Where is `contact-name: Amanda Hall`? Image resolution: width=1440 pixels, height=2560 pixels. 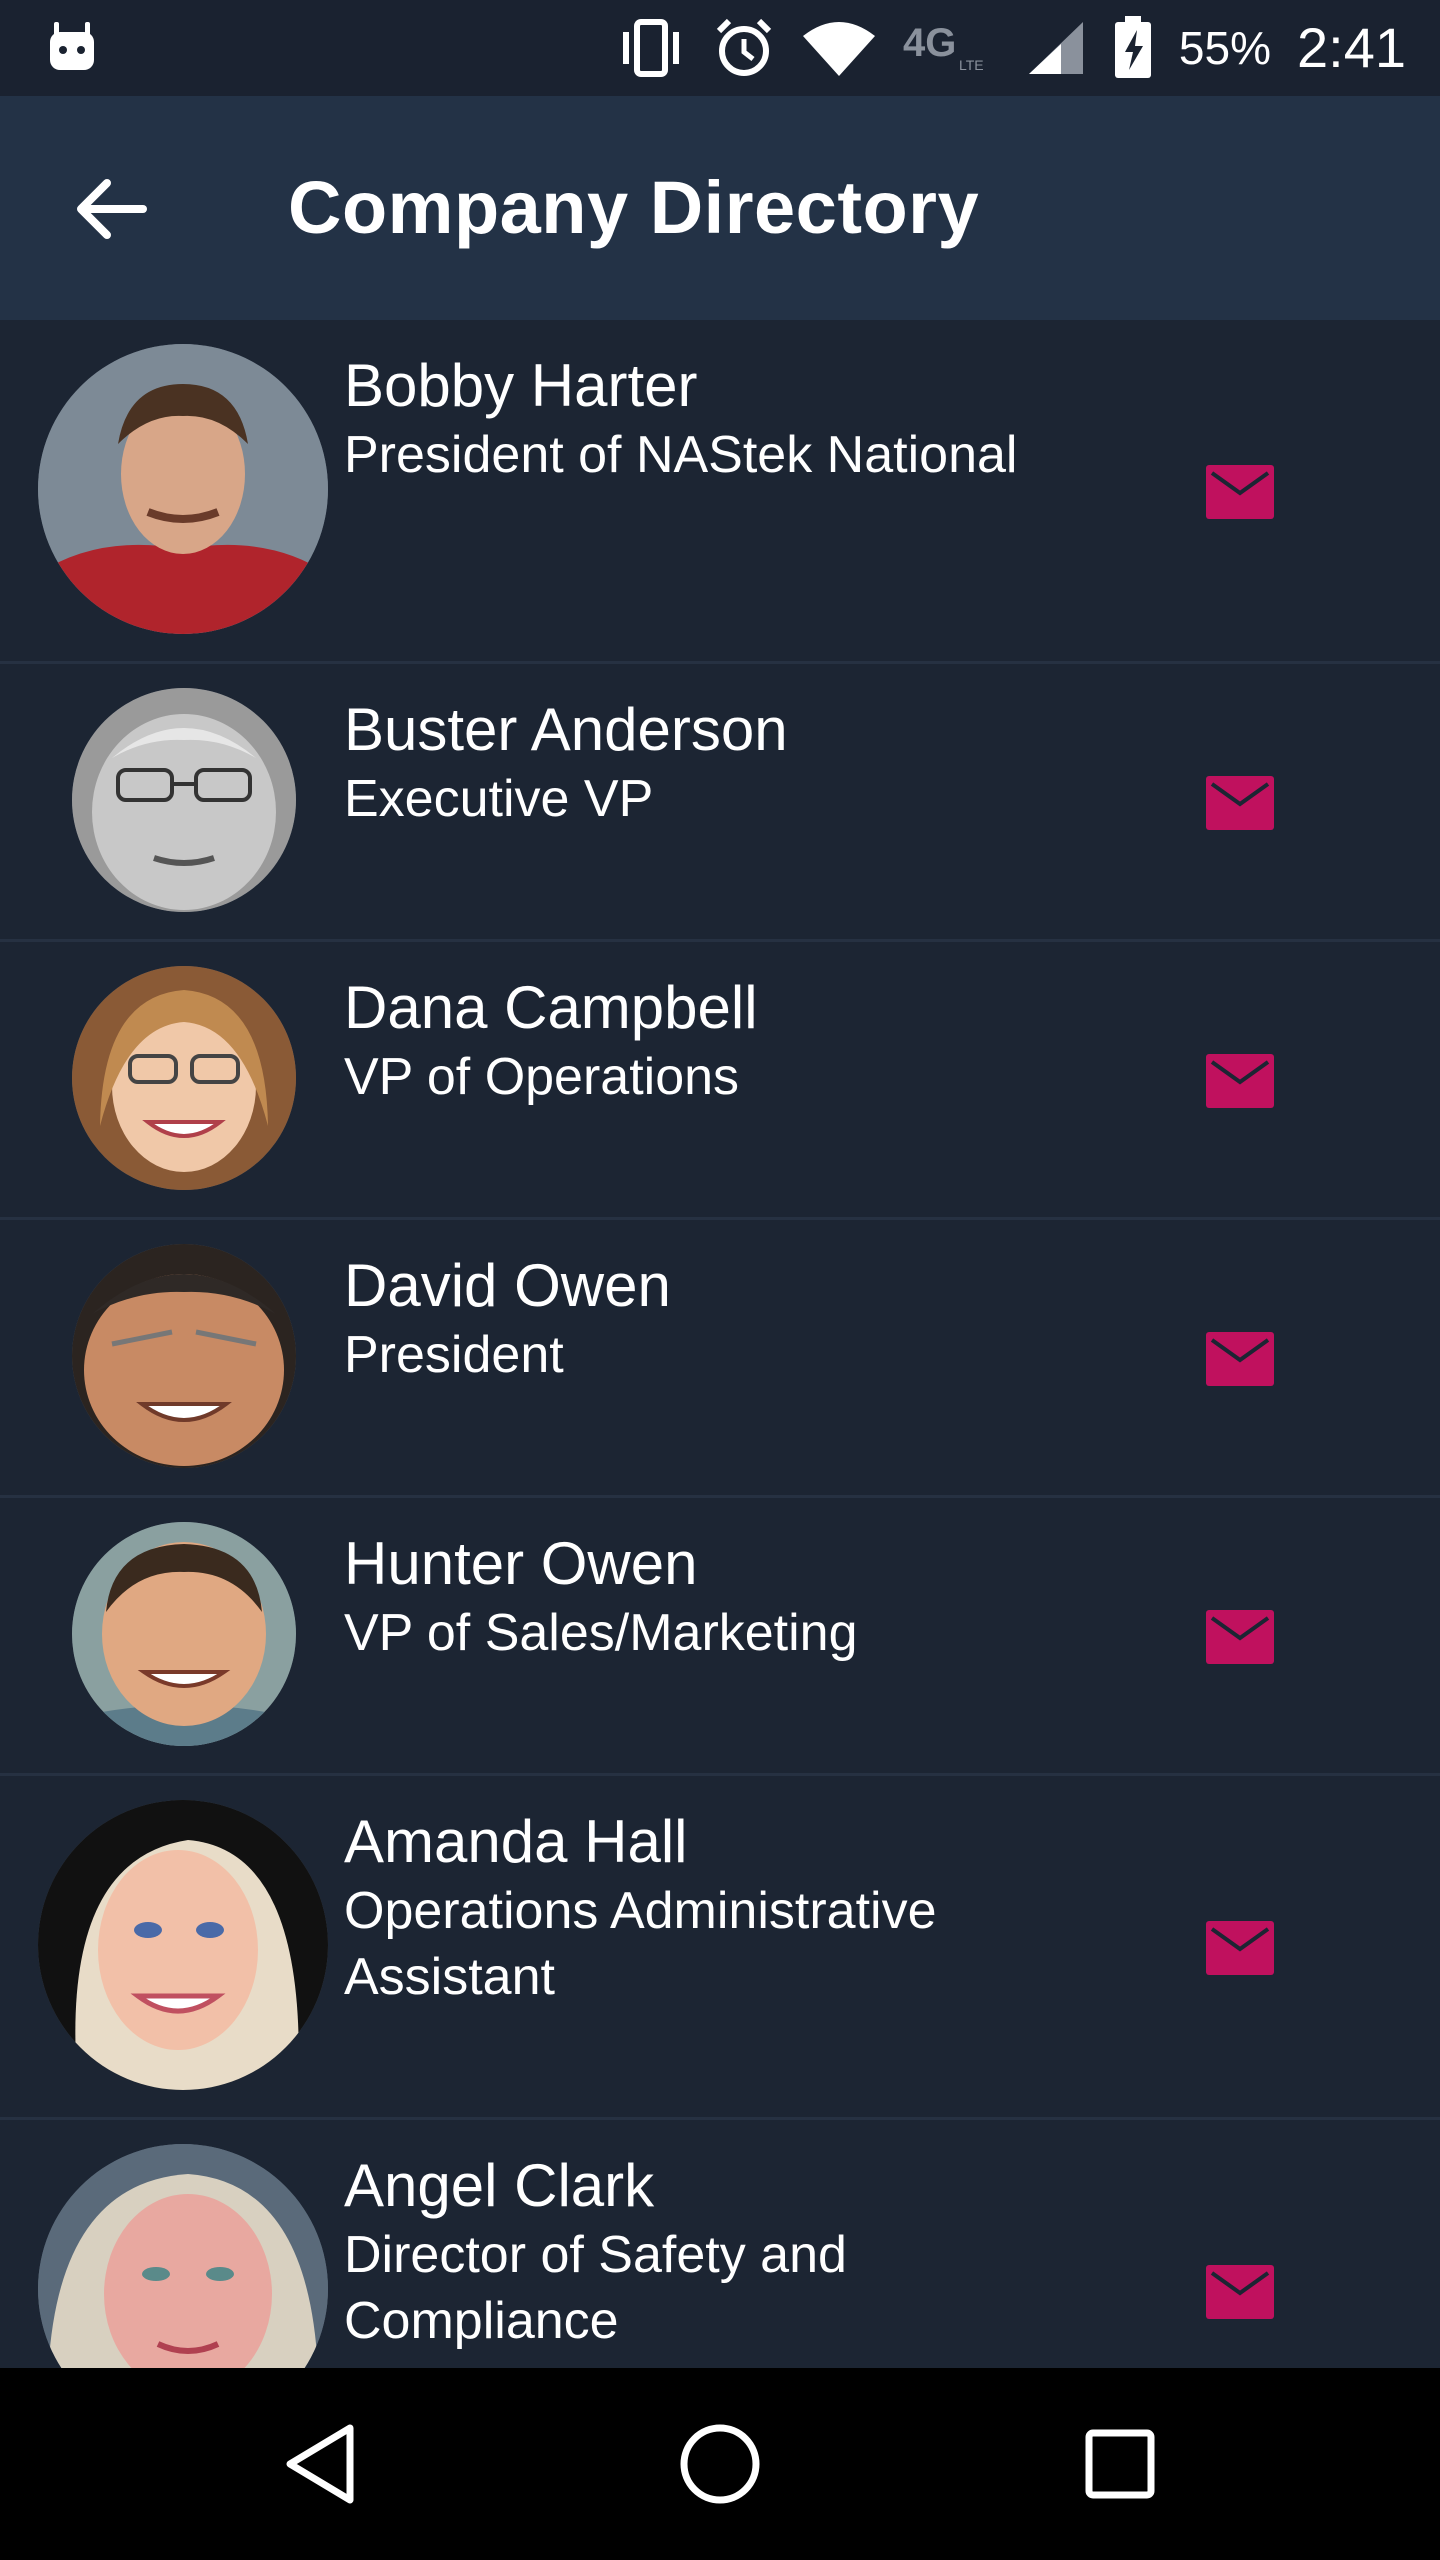
contact-name: Amanda Hall is located at coordinates (516, 1841).